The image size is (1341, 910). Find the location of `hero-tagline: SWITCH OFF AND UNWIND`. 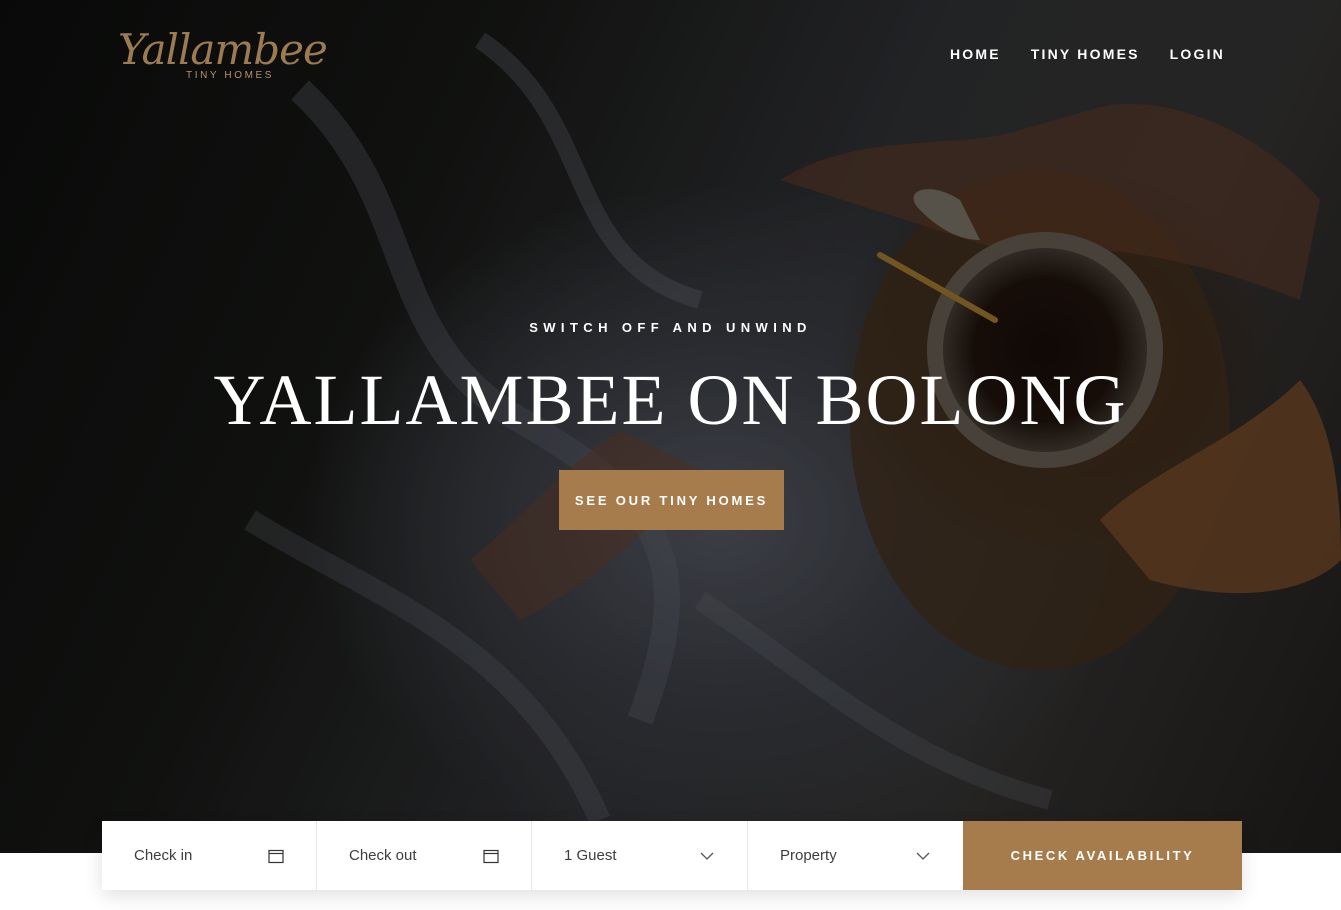

hero-tagline: SWITCH OFF AND UNWIND is located at coordinates (670, 327).